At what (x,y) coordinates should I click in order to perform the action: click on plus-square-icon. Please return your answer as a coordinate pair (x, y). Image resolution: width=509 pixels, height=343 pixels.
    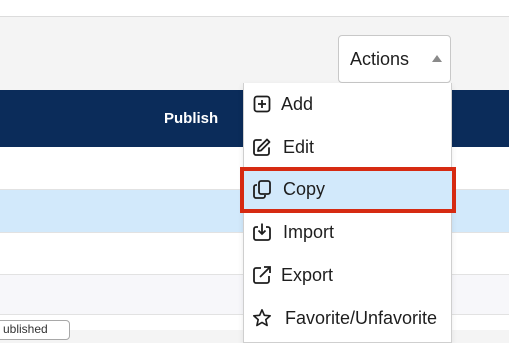
    Looking at the image, I should click on (262, 104).